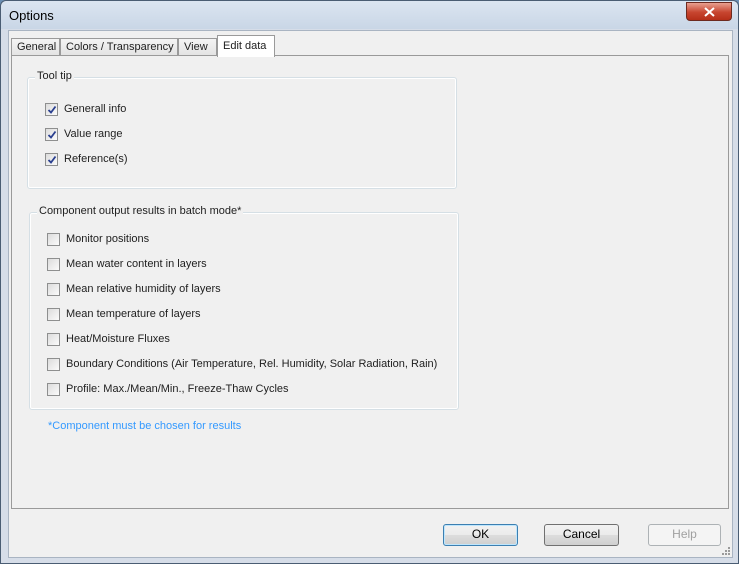 The width and height of the screenshot is (739, 564). I want to click on batch-output-group-label: Component output results in batch mode*, so click(140, 211).